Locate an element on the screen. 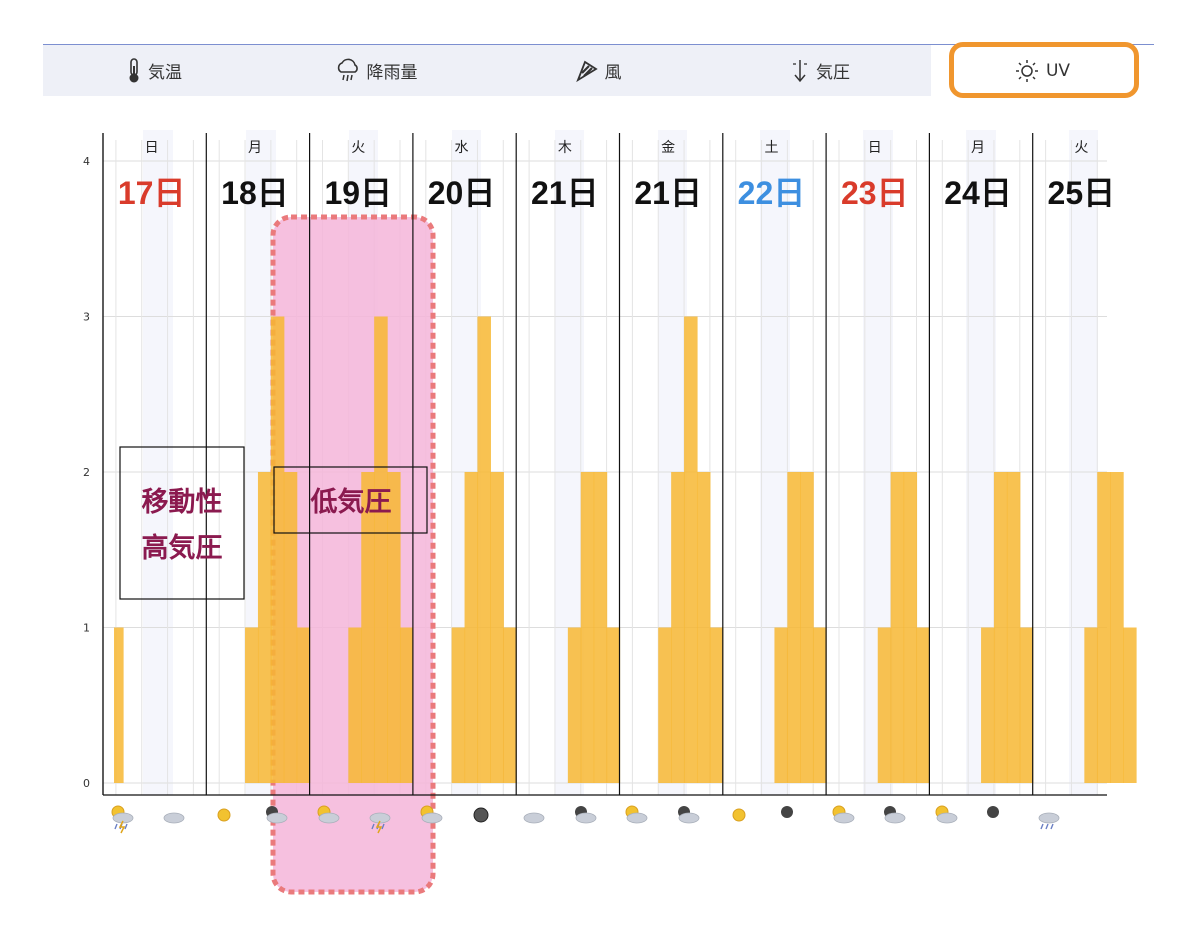  rain-cloud-icon is located at coordinates (1049, 821).